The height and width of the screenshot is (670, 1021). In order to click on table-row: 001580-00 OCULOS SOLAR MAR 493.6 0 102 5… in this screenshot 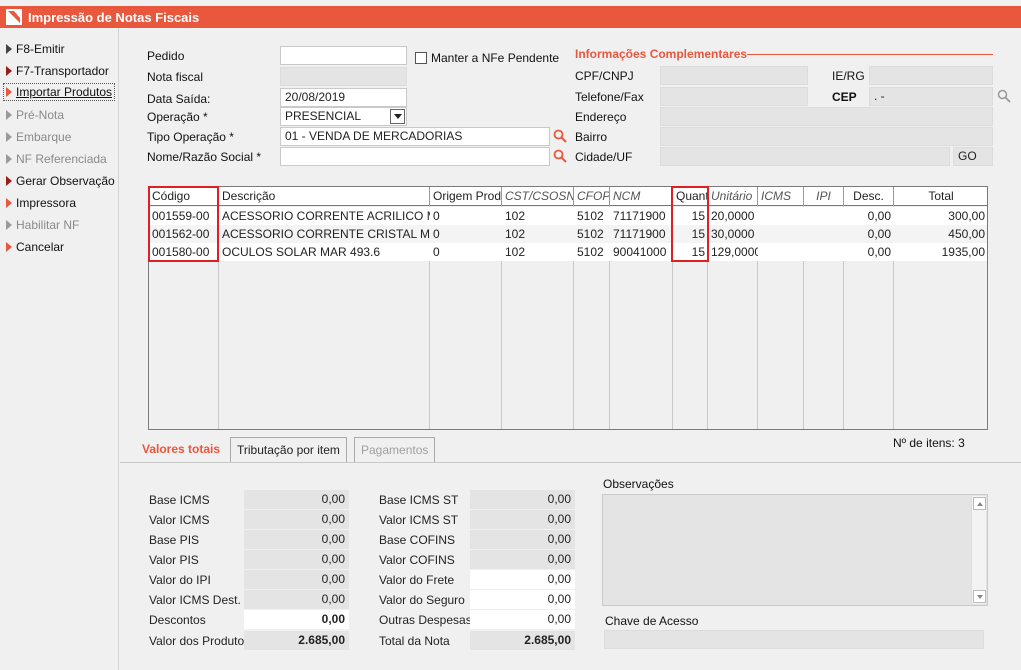, I will do `click(568, 252)`.